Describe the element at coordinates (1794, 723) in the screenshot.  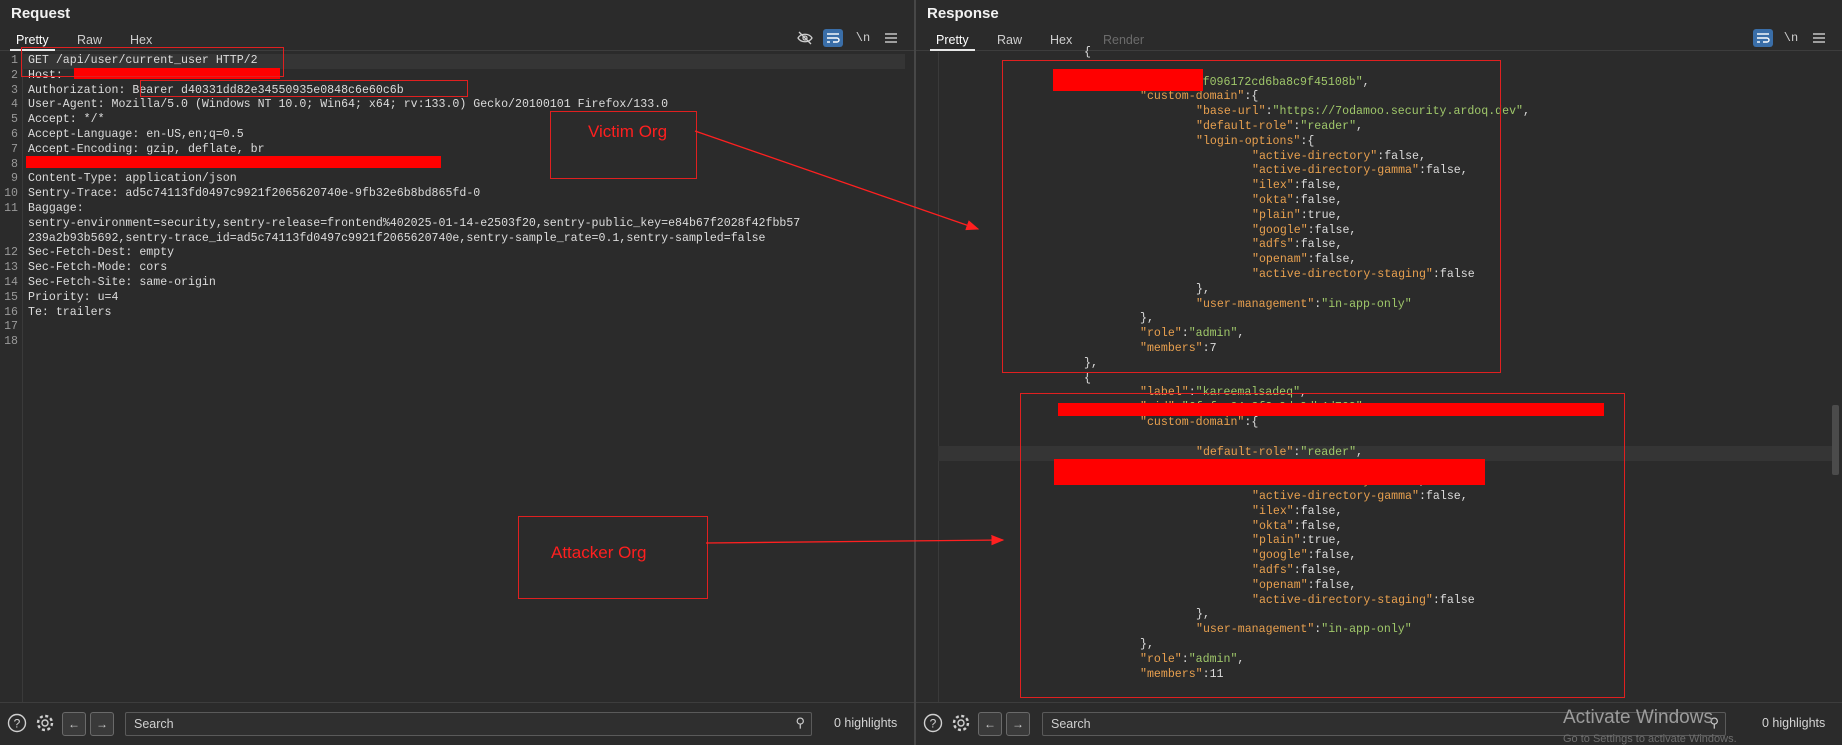
I see `response-highlights-count: 0 highlights` at that location.